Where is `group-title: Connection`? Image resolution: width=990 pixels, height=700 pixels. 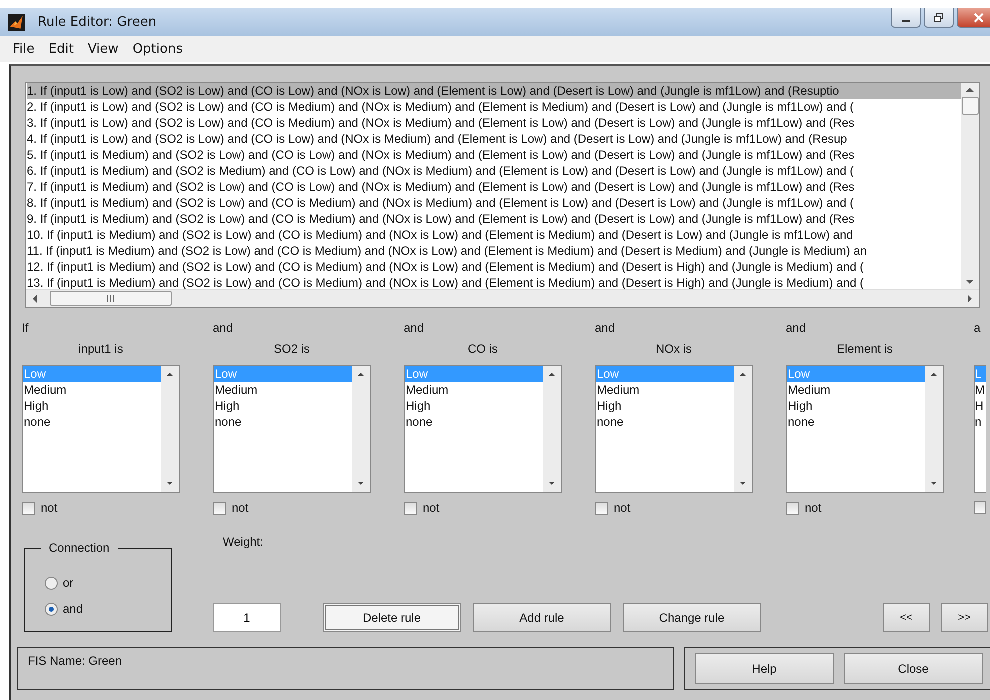
group-title: Connection is located at coordinates (79, 548).